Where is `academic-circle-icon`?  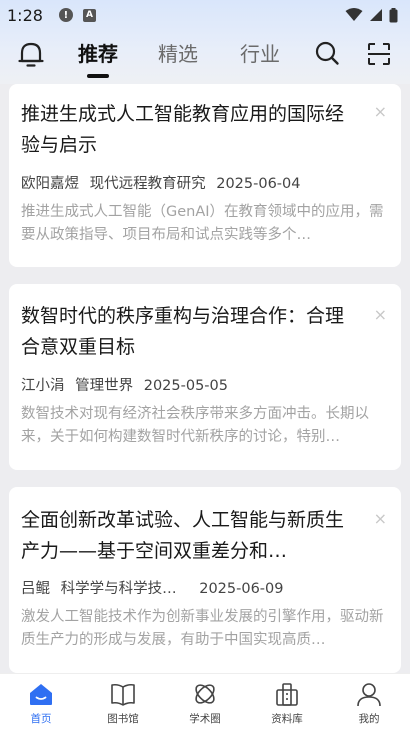 academic-circle-icon is located at coordinates (205, 694).